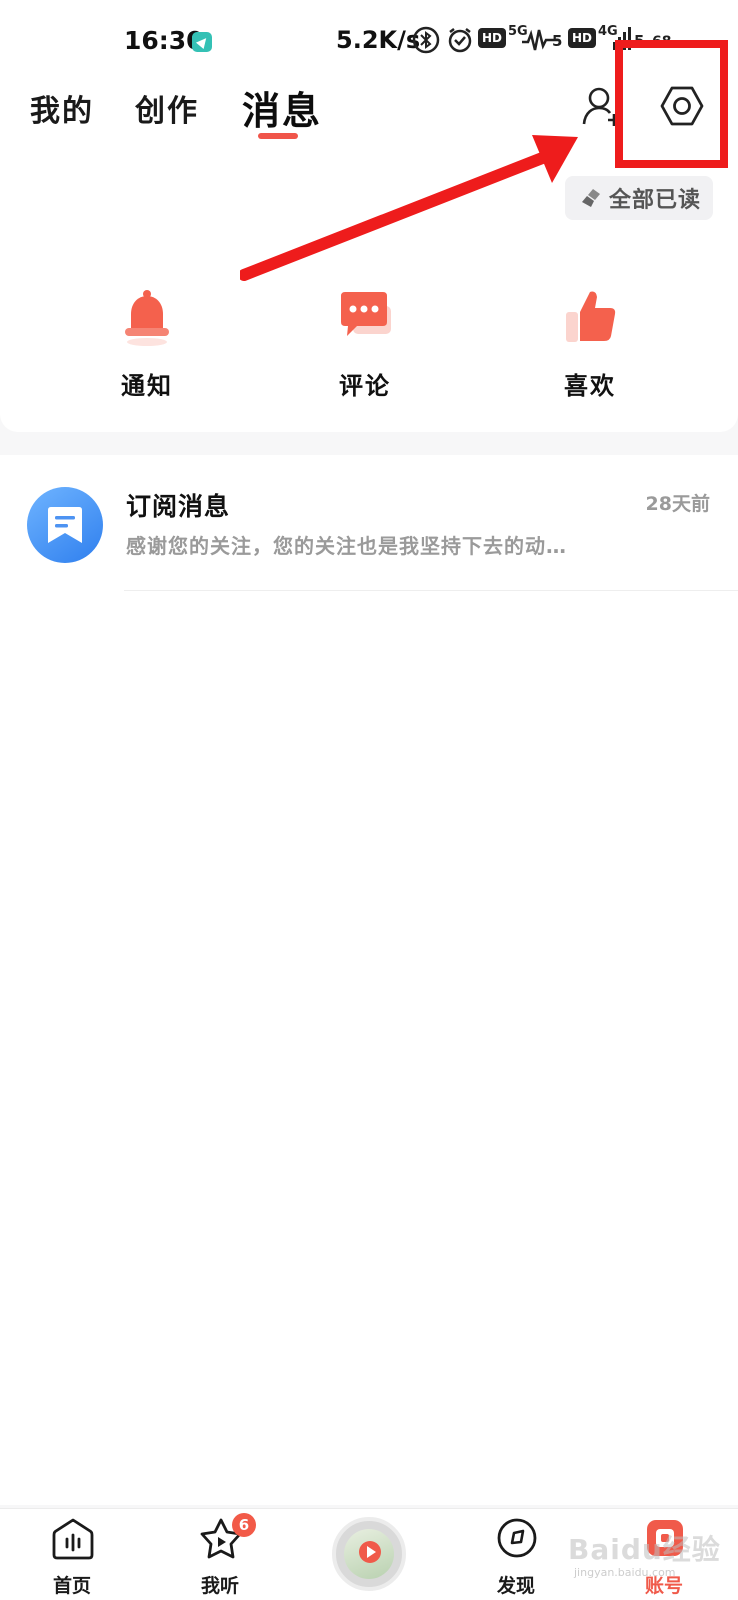 The image size is (738, 1600). Describe the element at coordinates (365, 386) in the screenshot. I see `shortcut-label: 评论` at that location.